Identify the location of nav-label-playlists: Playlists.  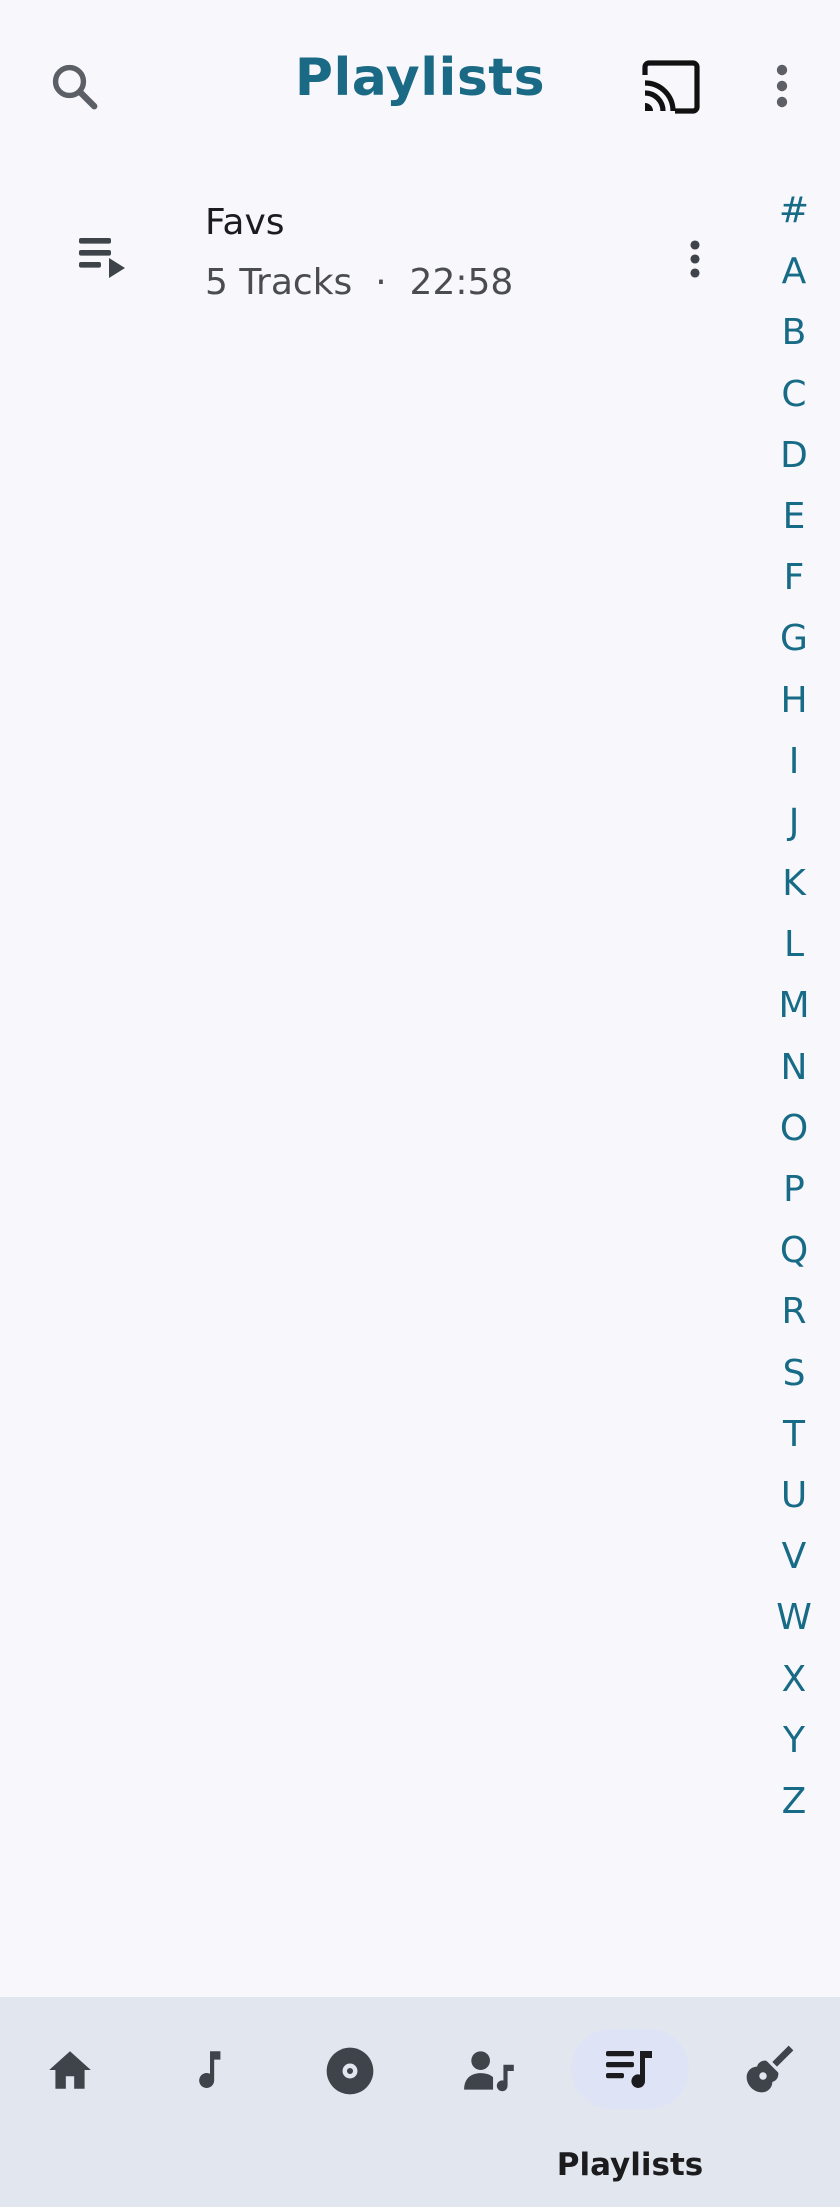
(630, 2165).